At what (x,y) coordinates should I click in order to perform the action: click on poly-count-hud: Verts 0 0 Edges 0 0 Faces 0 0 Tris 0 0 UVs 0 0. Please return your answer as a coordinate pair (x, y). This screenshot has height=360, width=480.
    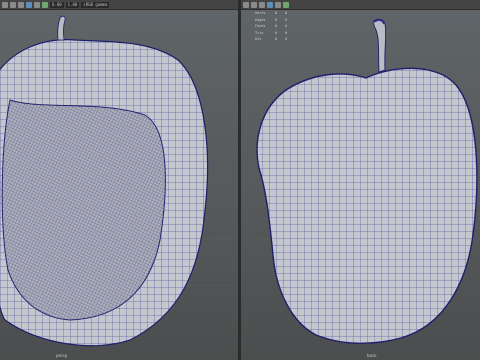
    Looking at the image, I should click on (271, 26).